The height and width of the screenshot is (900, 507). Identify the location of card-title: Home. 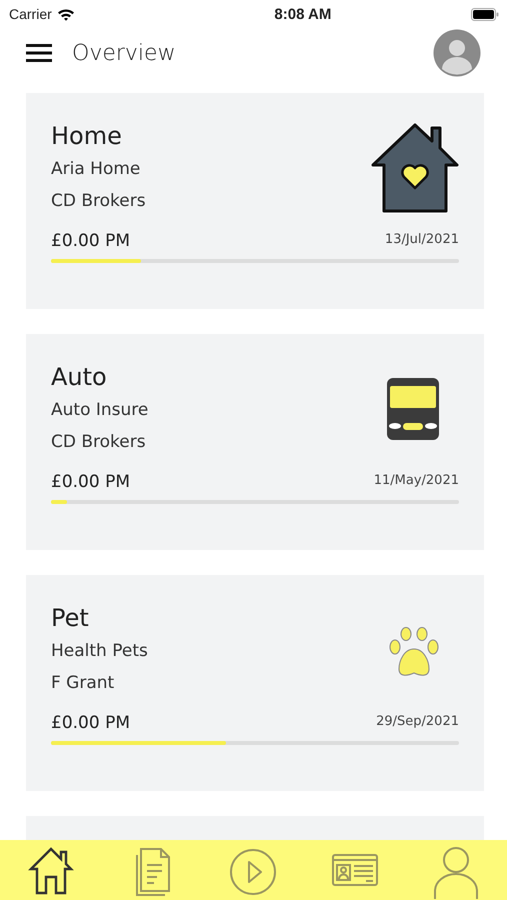
(86, 136).